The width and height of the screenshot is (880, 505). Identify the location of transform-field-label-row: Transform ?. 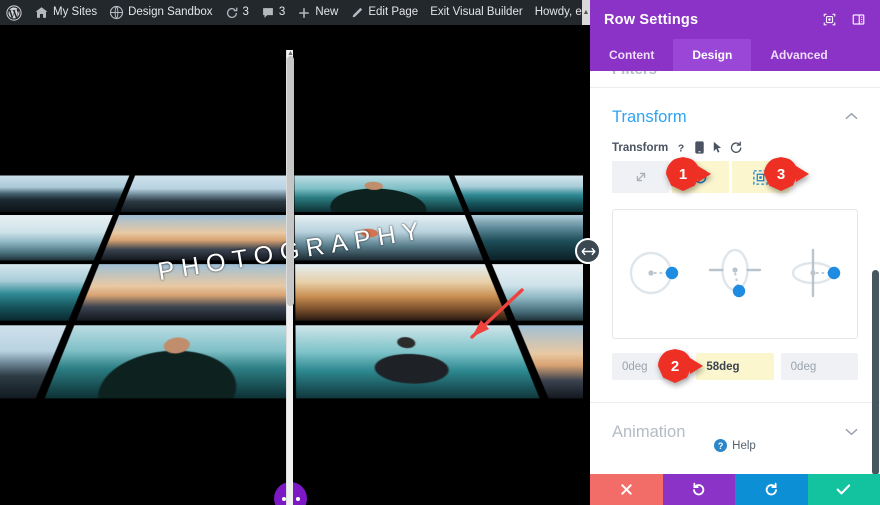
(735, 147).